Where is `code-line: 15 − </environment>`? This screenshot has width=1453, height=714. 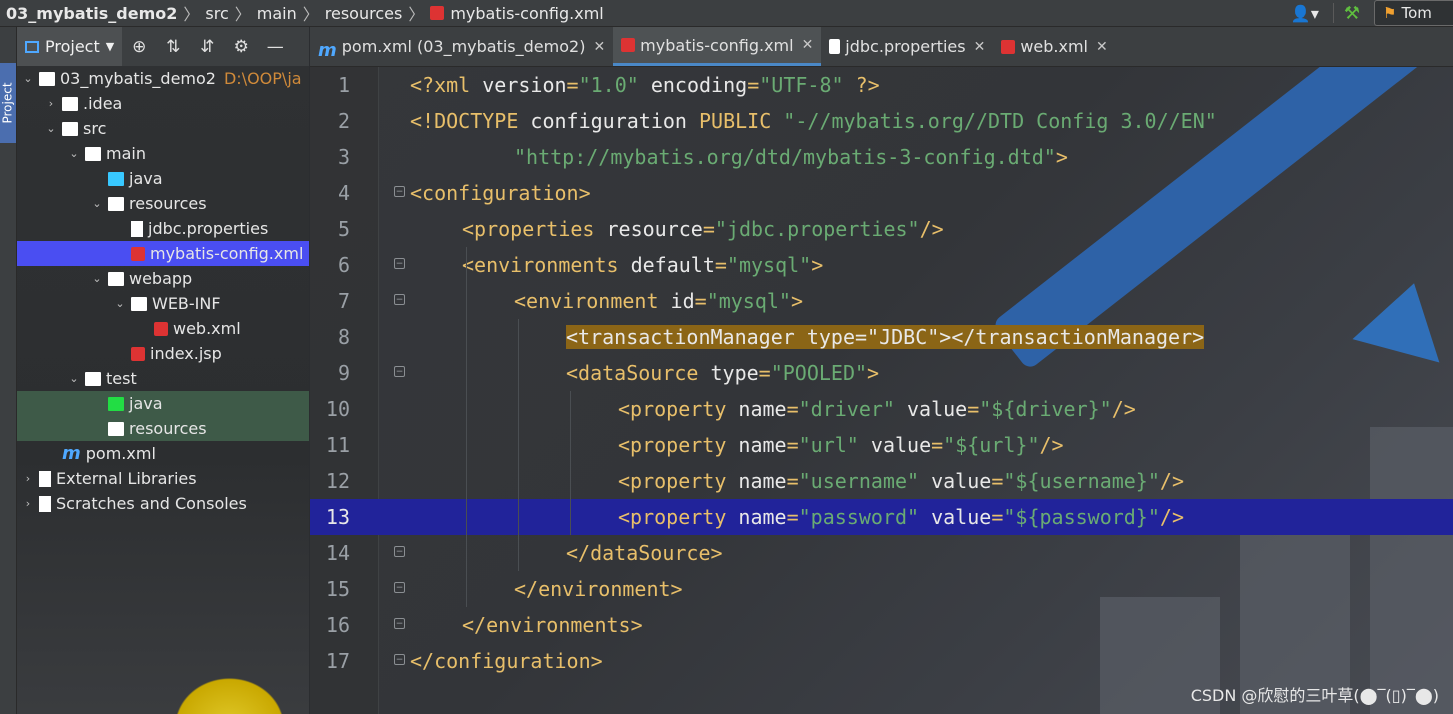
code-line: 15 − </environment> is located at coordinates (881, 589).